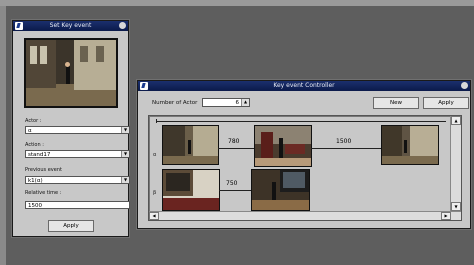 This screenshot has height=265, width=474. What do you see at coordinates (237, 103) in the screenshot?
I see `number-of-actor-value: 6` at bounding box center [237, 103].